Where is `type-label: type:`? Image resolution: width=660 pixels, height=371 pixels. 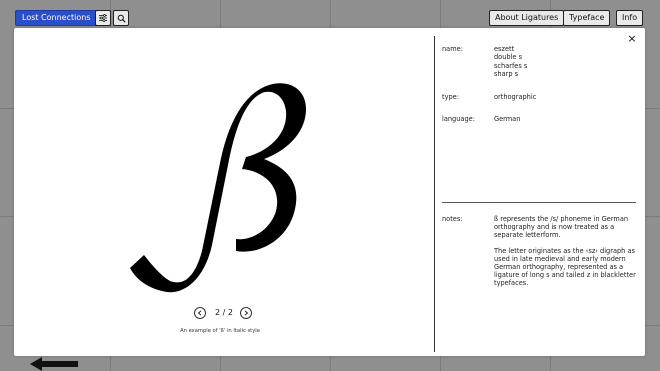 type-label: type: is located at coordinates (450, 97).